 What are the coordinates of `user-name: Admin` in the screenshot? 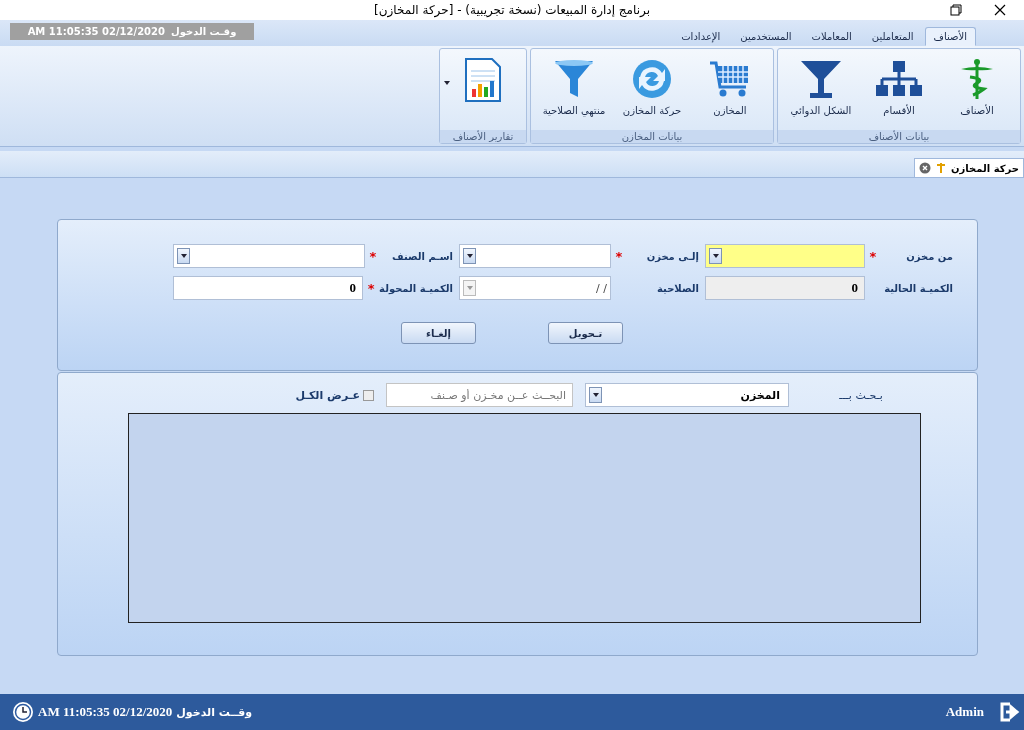 It's located at (964, 712).